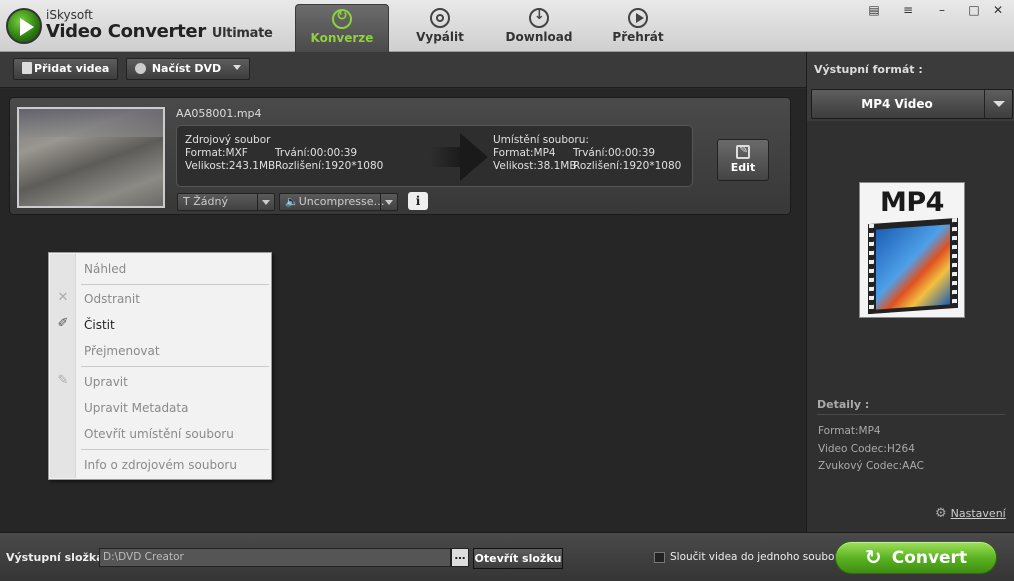 The height and width of the screenshot is (581, 1014). What do you see at coordinates (106, 382) in the screenshot?
I see `menu-item-edit: Upravit` at bounding box center [106, 382].